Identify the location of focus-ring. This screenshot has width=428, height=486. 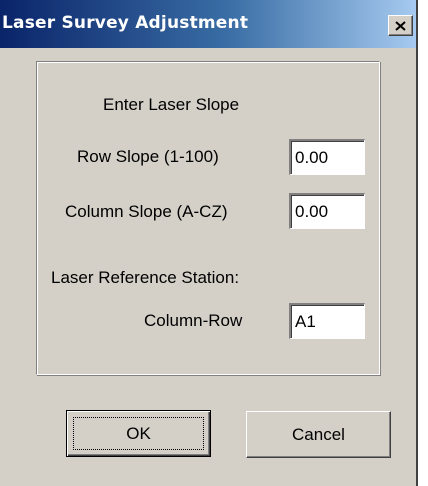
(138, 433).